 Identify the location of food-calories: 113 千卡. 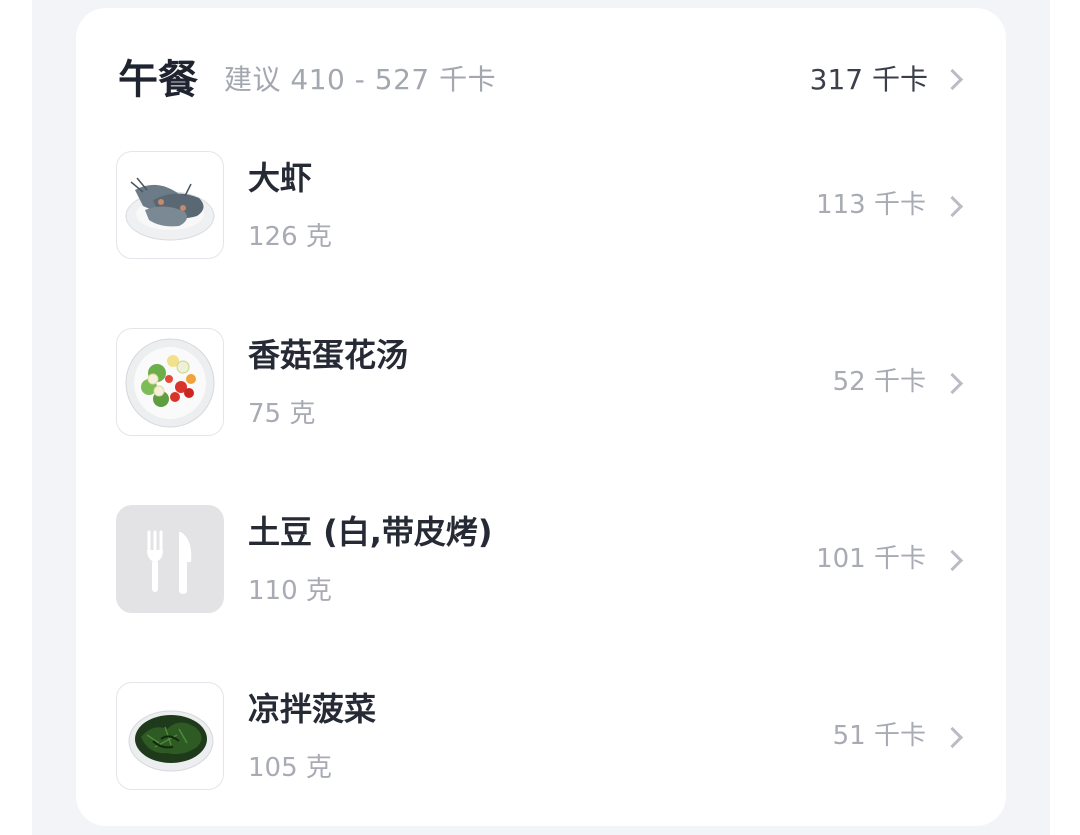
(871, 205).